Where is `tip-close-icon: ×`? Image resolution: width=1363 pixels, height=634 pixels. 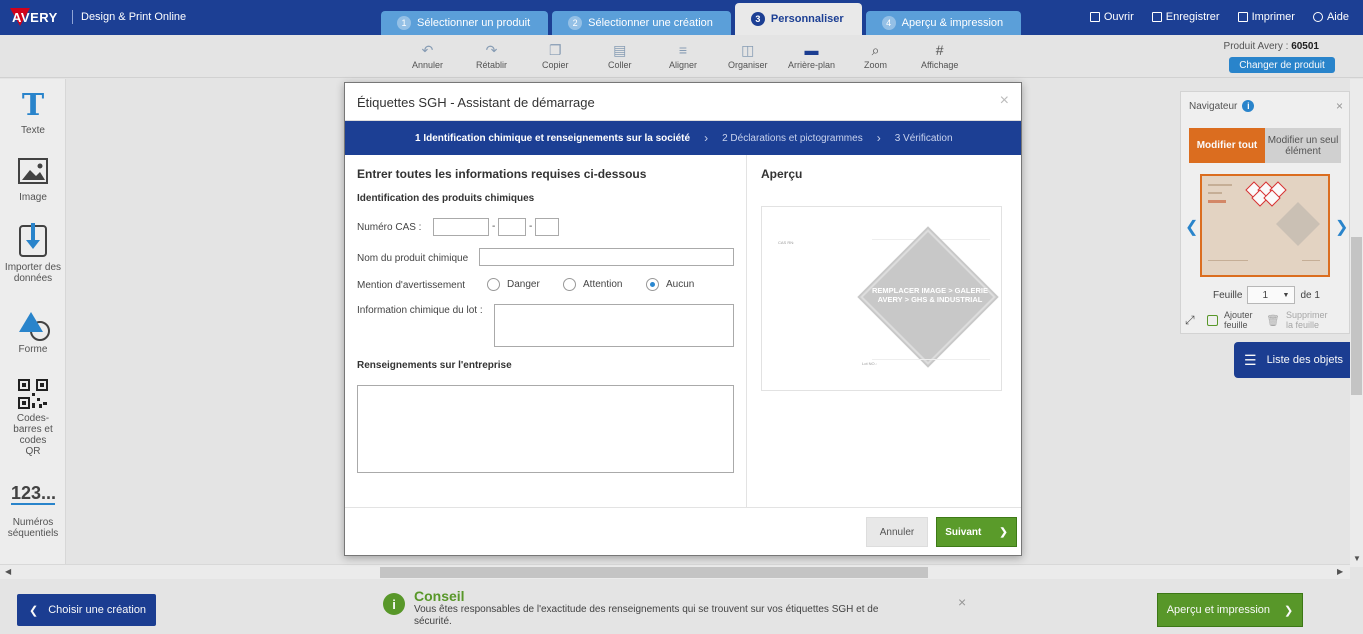 tip-close-icon: × is located at coordinates (962, 602).